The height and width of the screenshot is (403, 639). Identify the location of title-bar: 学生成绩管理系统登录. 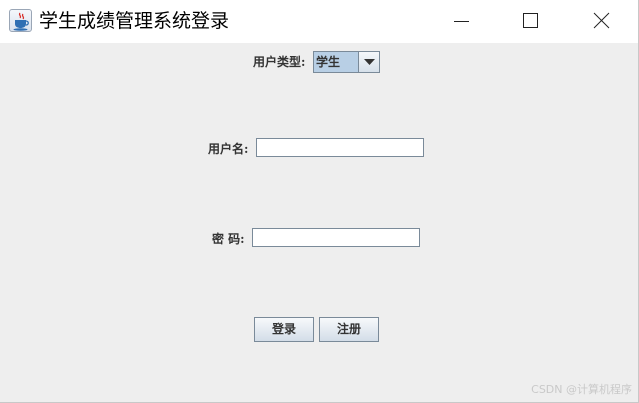
(319, 21).